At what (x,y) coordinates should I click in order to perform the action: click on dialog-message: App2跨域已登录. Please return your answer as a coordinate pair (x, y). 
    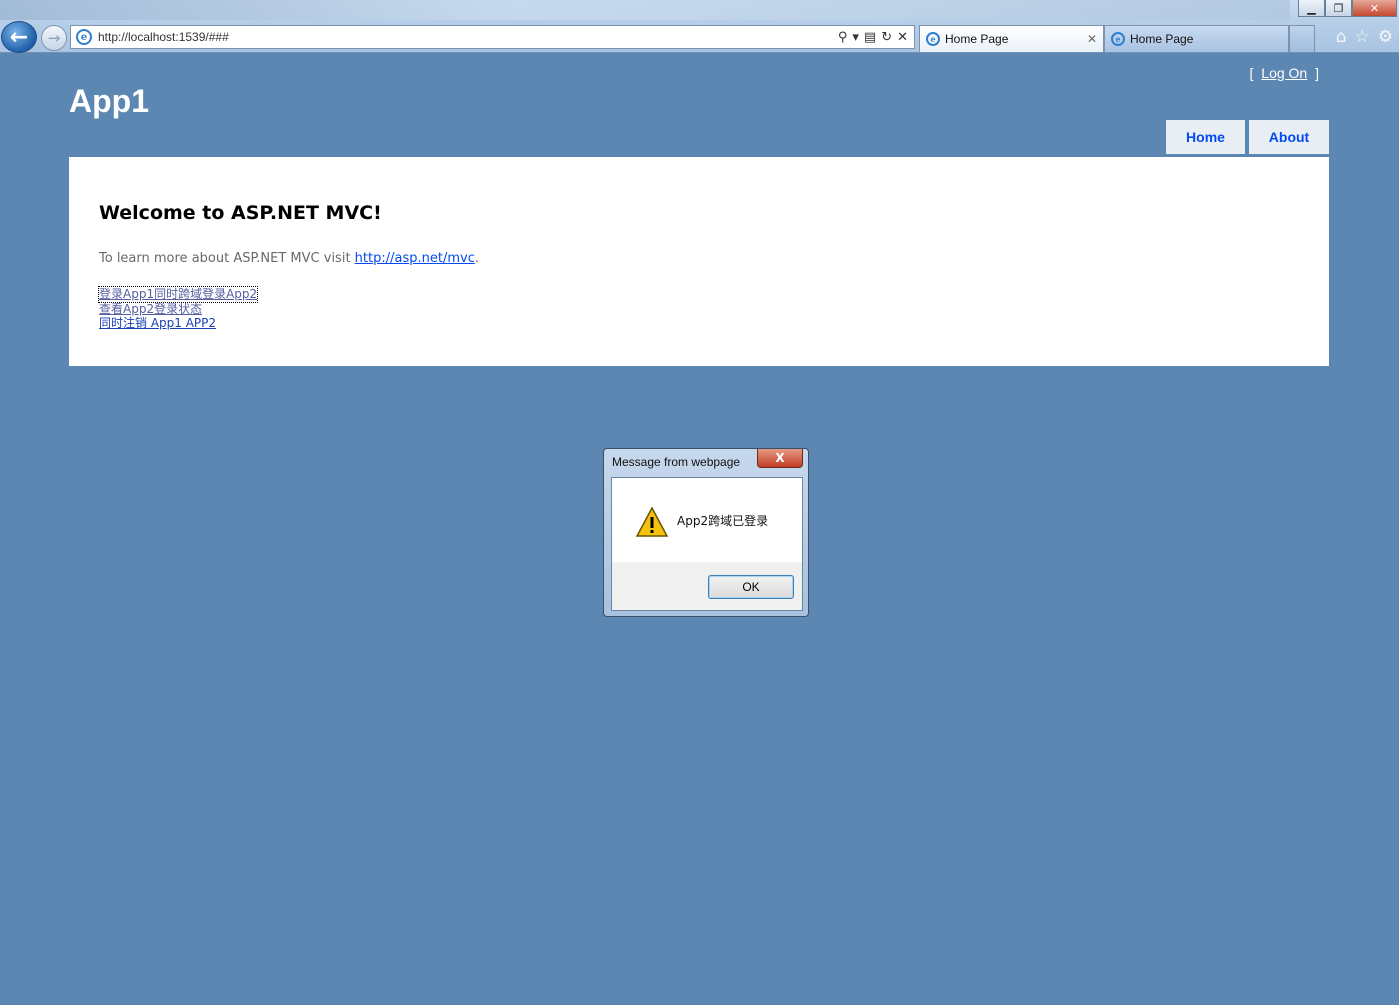
    Looking at the image, I should click on (723, 521).